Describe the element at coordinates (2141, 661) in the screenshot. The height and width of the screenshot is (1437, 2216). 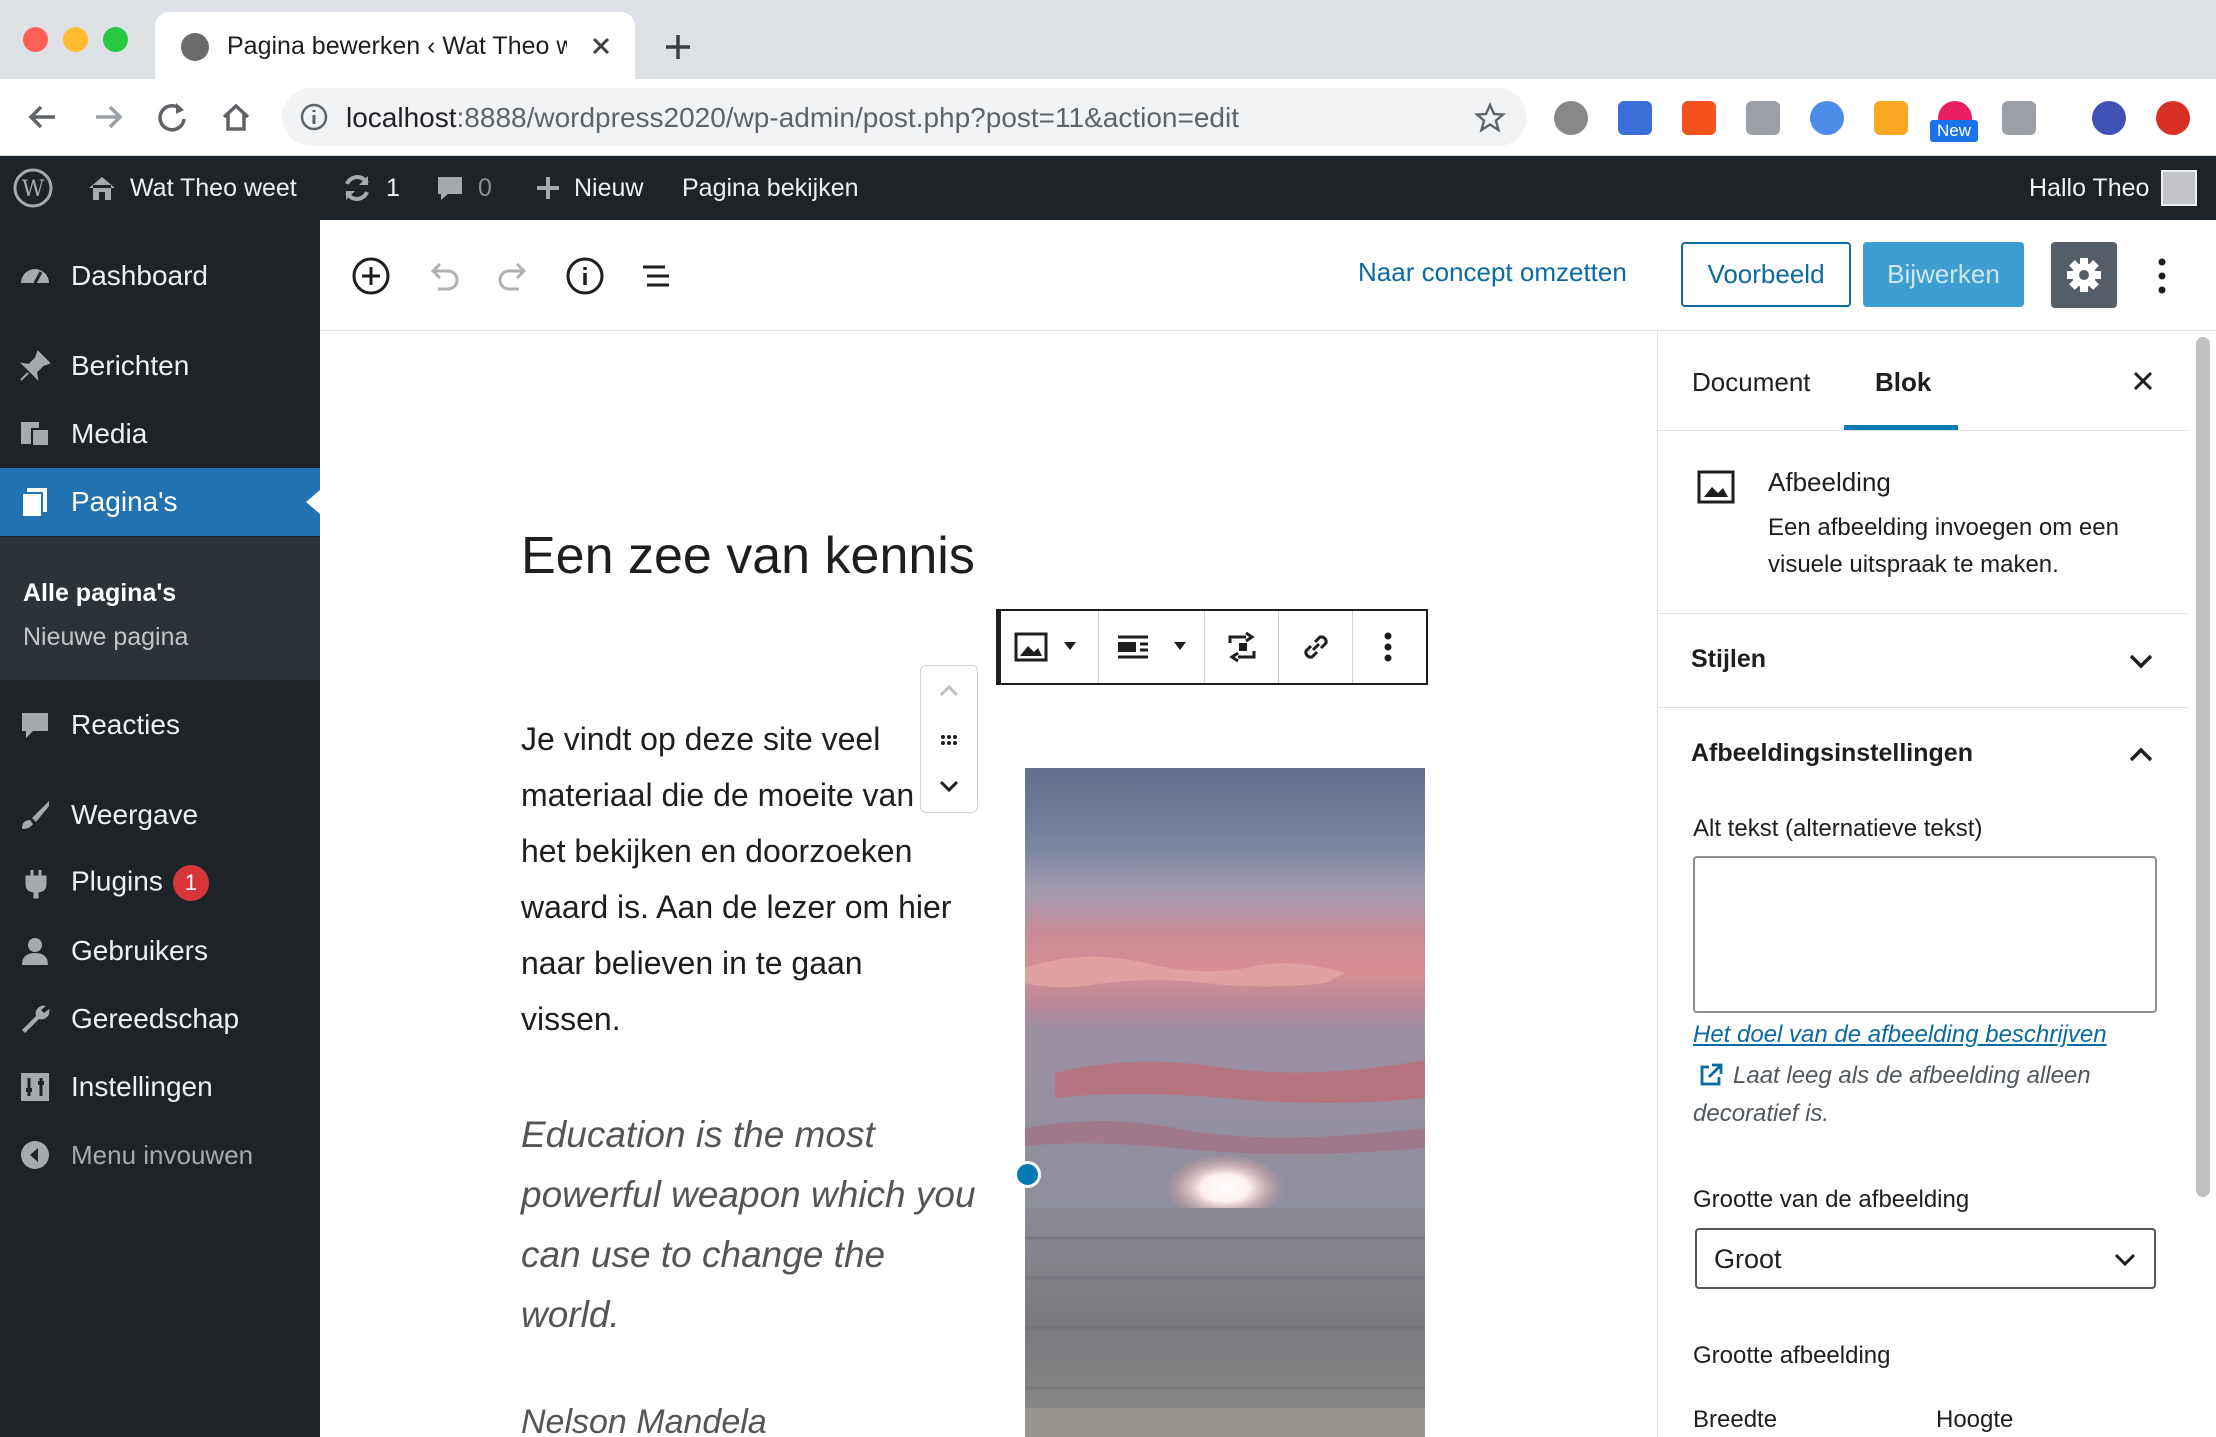
I see `chevron-down-icon` at that location.